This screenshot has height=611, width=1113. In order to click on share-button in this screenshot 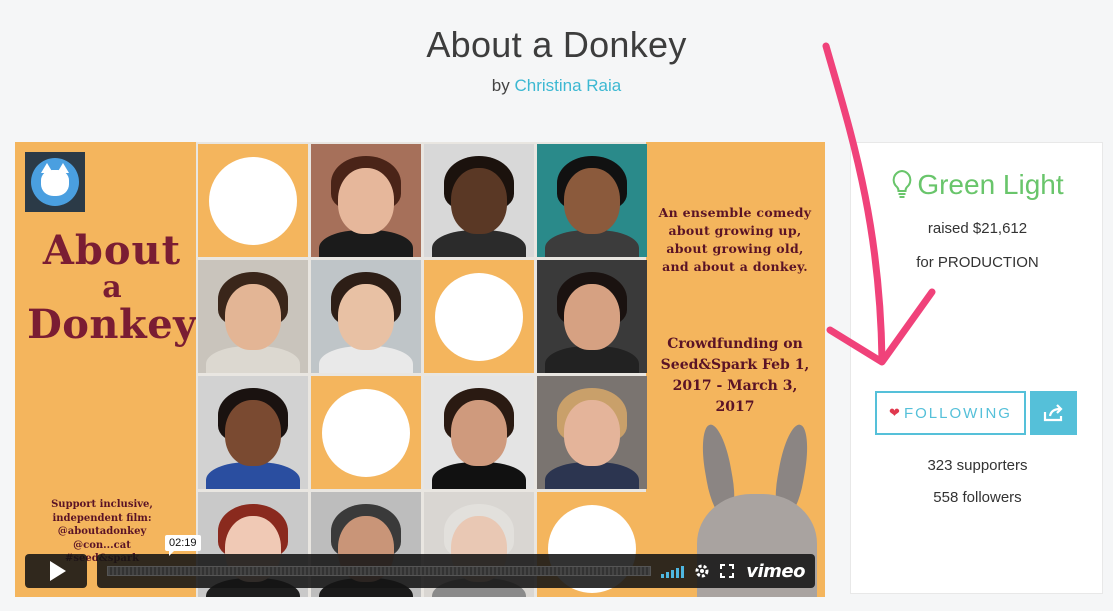, I will do `click(1053, 413)`.